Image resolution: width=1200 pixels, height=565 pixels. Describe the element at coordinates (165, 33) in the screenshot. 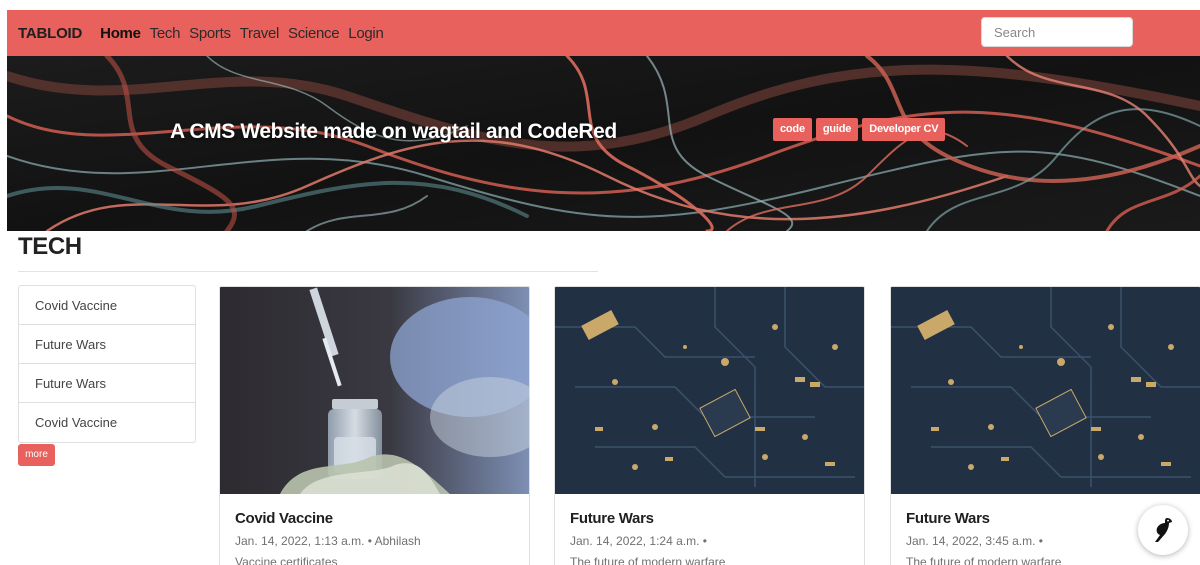

I see `nav-link-tech: Tech` at that location.